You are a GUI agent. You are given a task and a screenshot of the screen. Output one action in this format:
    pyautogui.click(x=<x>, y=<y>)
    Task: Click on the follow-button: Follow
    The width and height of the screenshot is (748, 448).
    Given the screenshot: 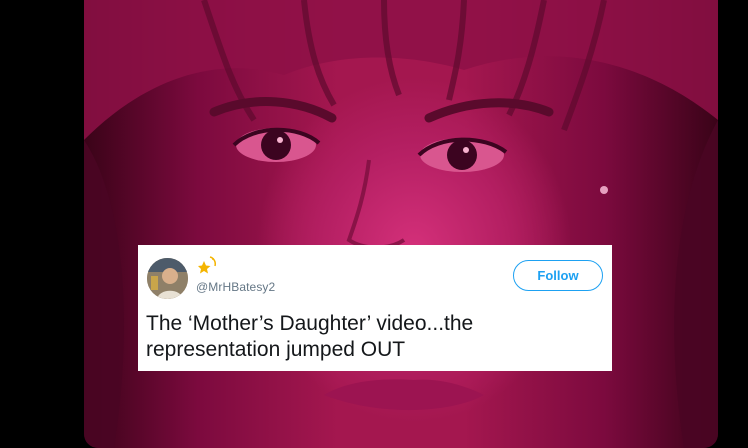 What is the action you would take?
    pyautogui.click(x=558, y=275)
    